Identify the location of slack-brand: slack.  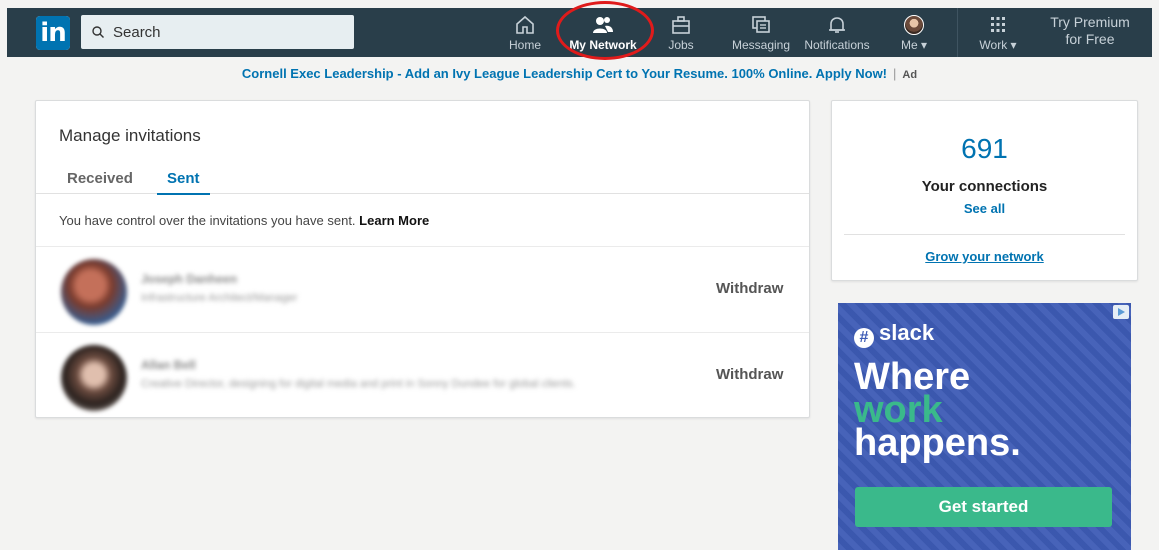
(907, 332).